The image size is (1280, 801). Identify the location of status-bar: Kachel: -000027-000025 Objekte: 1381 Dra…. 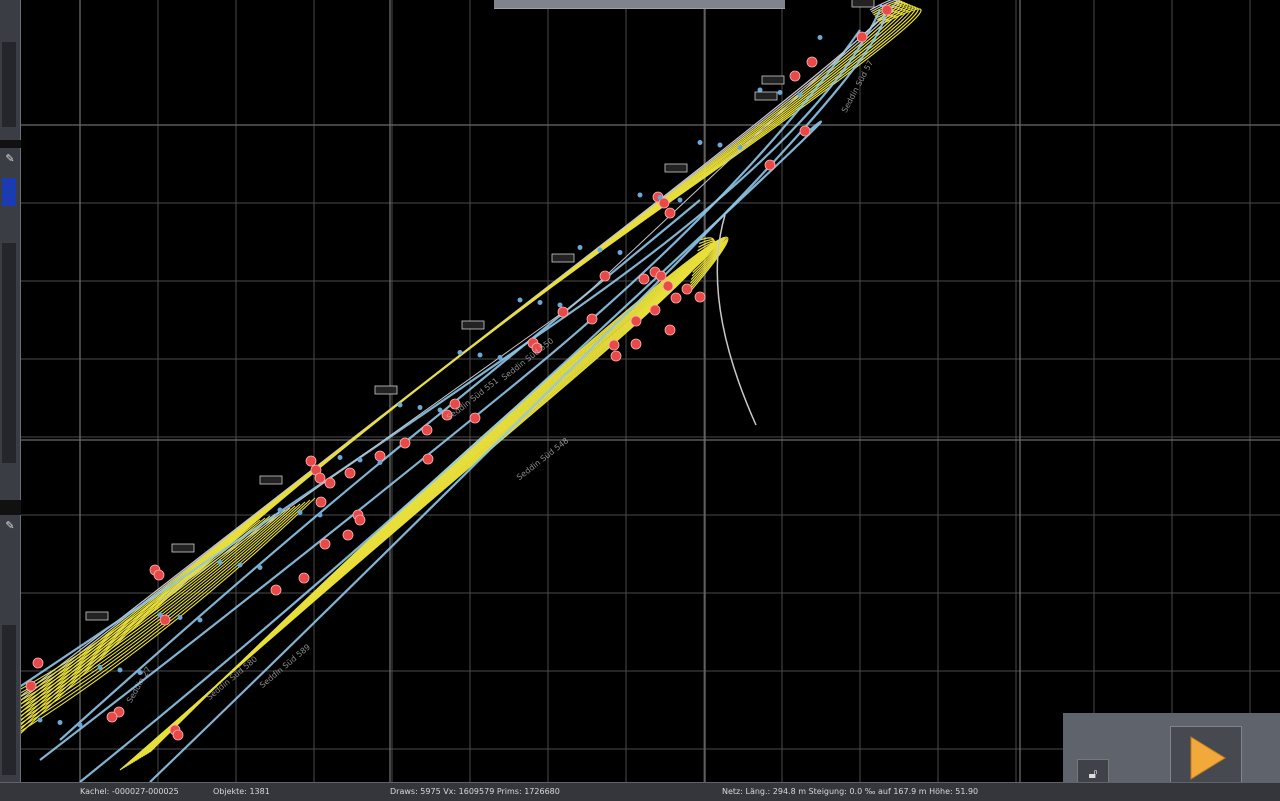
(640, 791).